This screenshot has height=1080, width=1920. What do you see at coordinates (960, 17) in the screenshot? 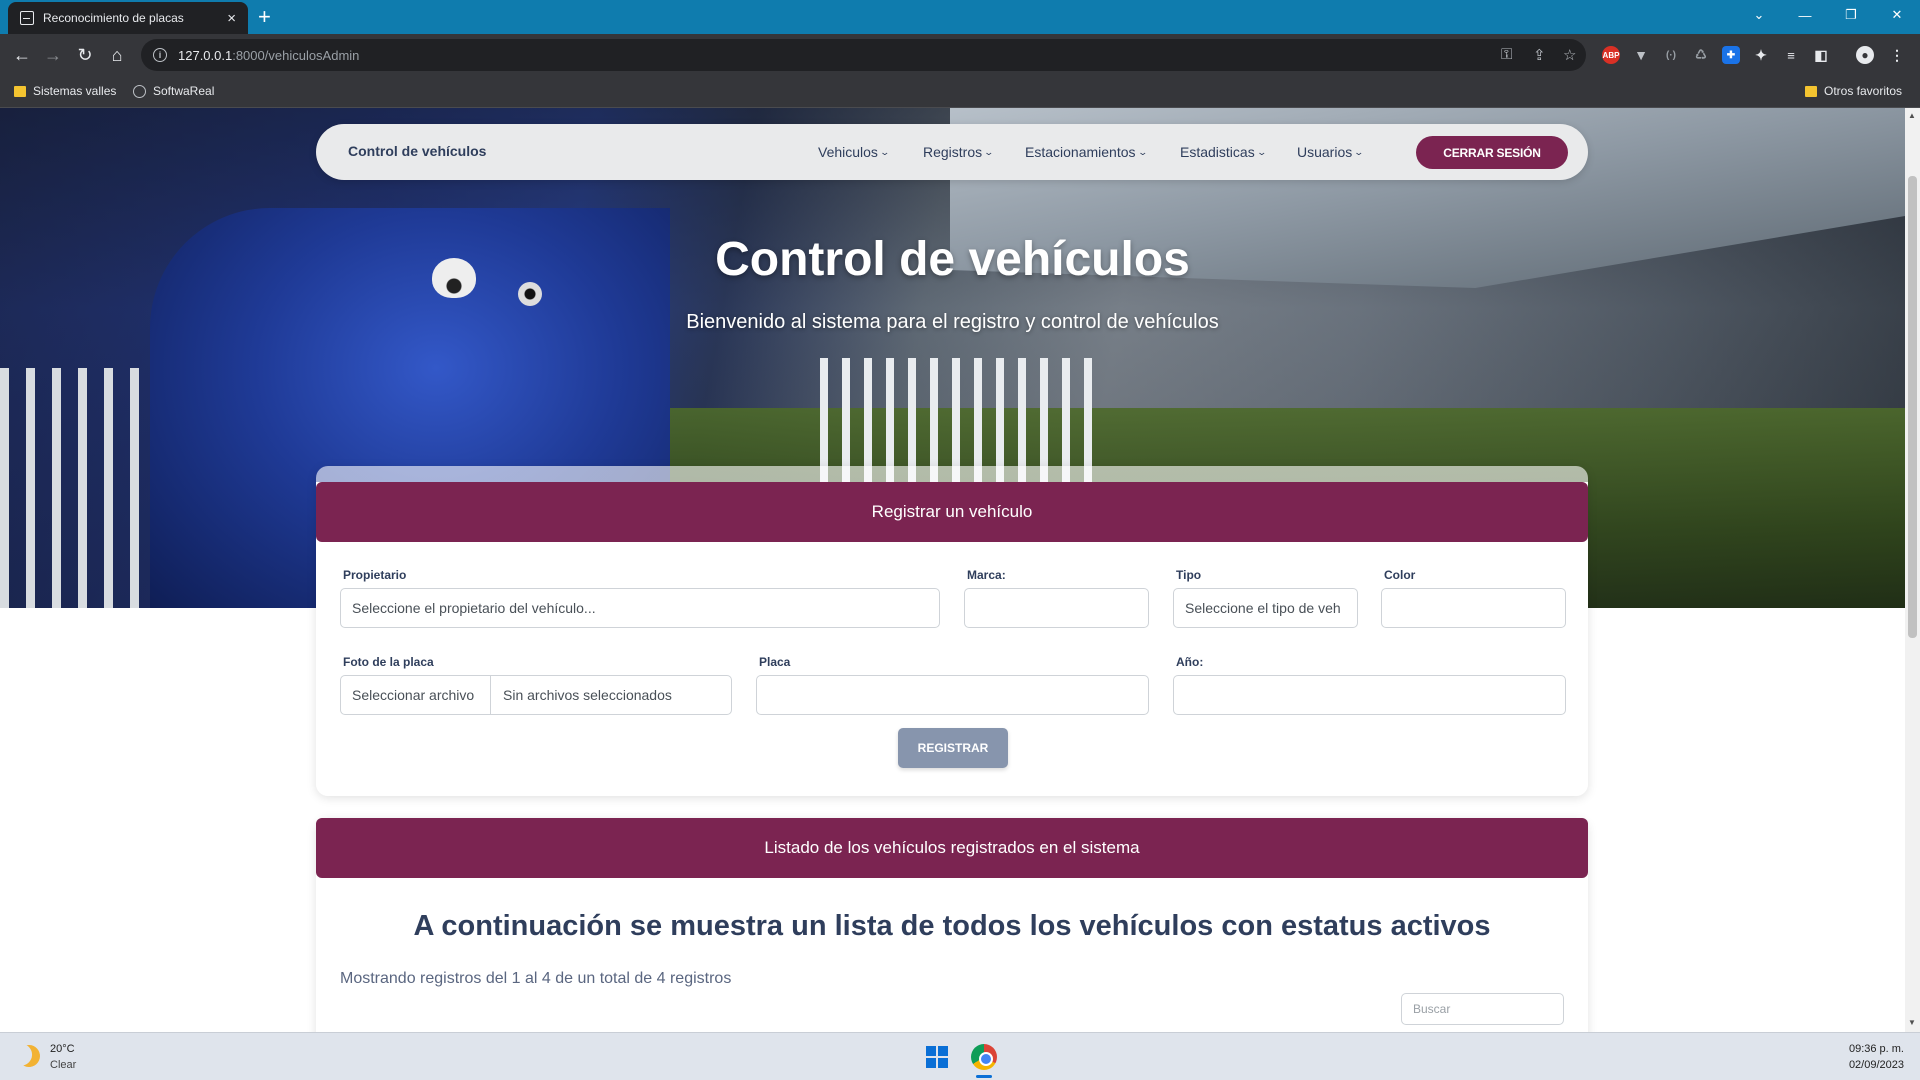
I see `browser-tabbar: Reconocimiento de placas × + ⌄ — ❐ ✕` at bounding box center [960, 17].